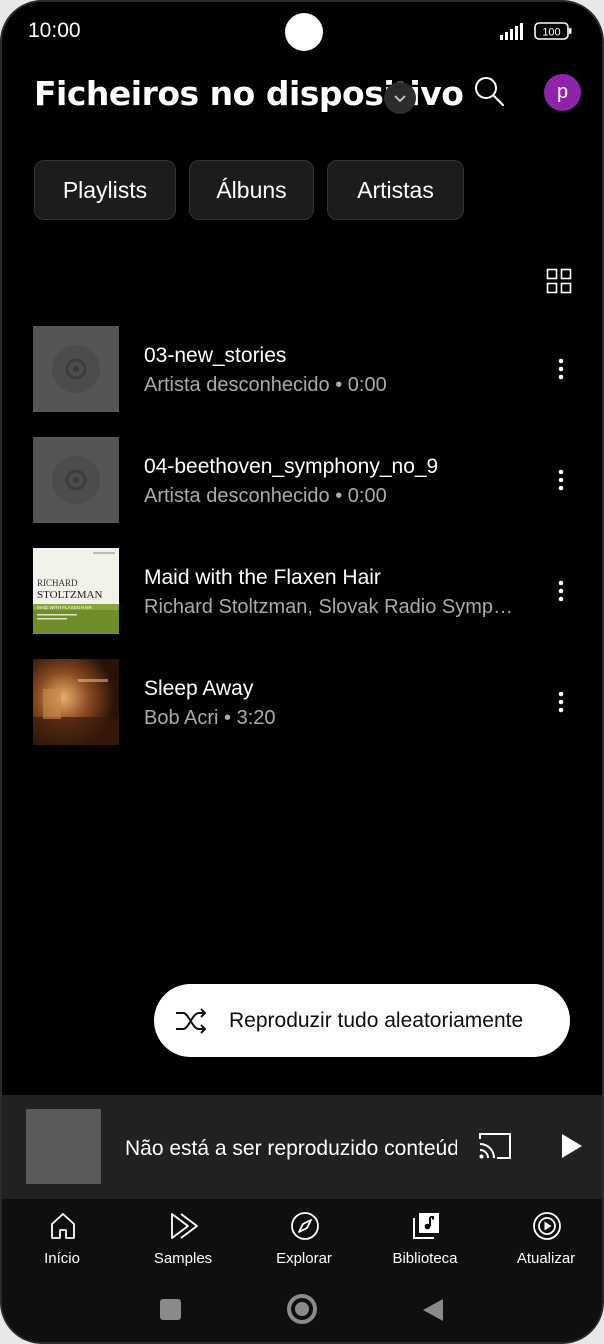 The width and height of the screenshot is (604, 1344). What do you see at coordinates (546, 1258) in the screenshot?
I see `nav-label: Atualizar` at bounding box center [546, 1258].